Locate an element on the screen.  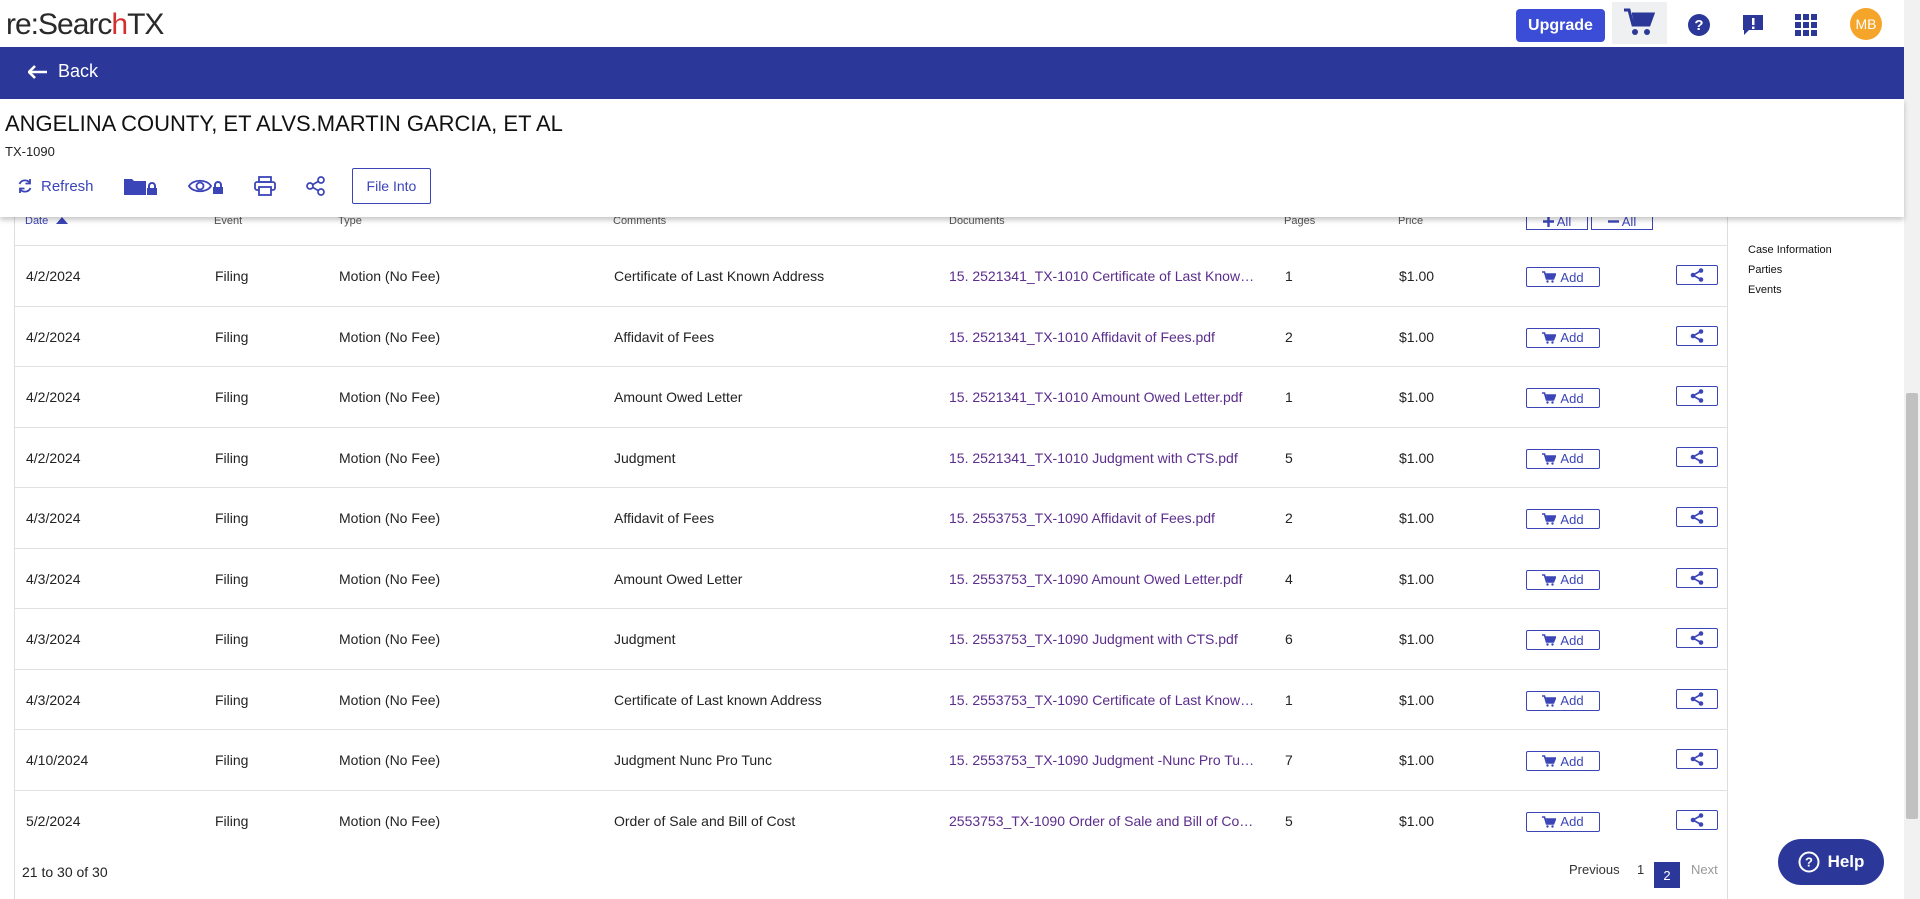
cell-pages: 5 is located at coordinates (1289, 820).